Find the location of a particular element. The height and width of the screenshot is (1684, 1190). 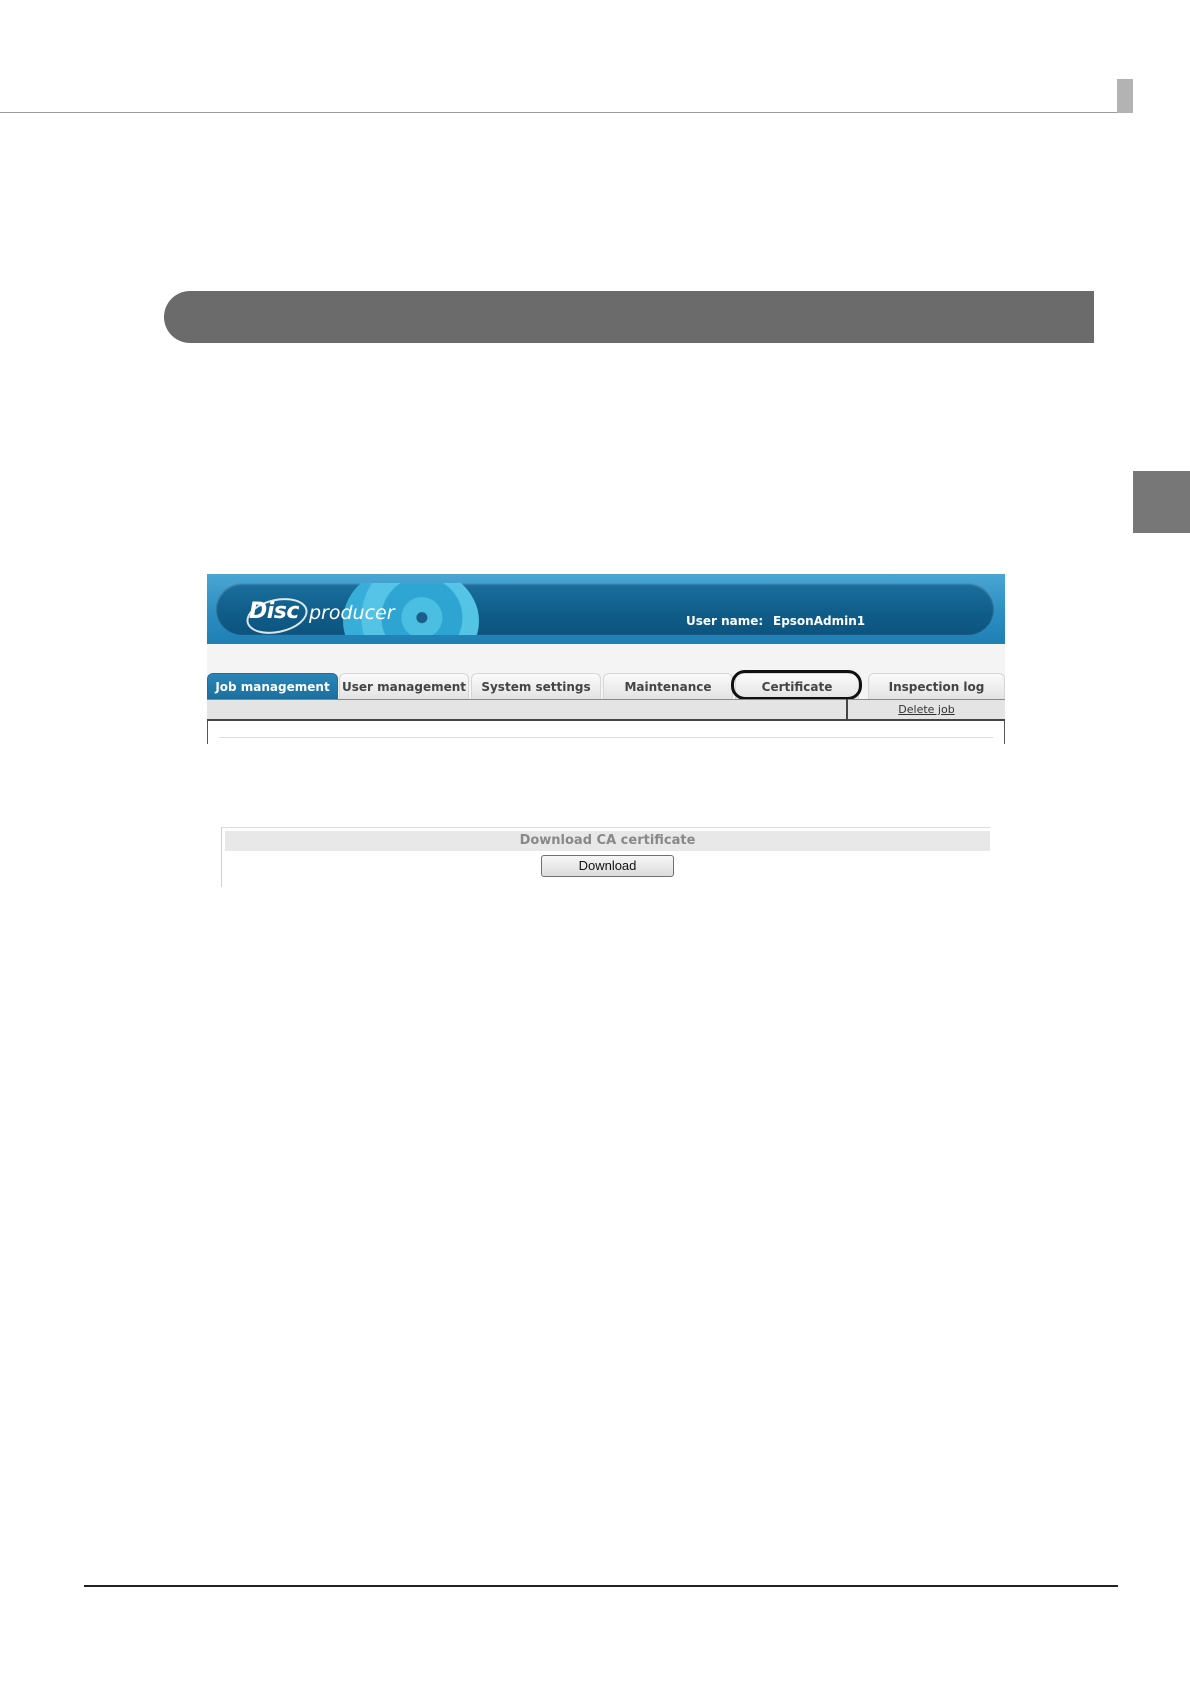

header-banner: Disc producer User name: EpsonAdmin1 is located at coordinates (605, 609).